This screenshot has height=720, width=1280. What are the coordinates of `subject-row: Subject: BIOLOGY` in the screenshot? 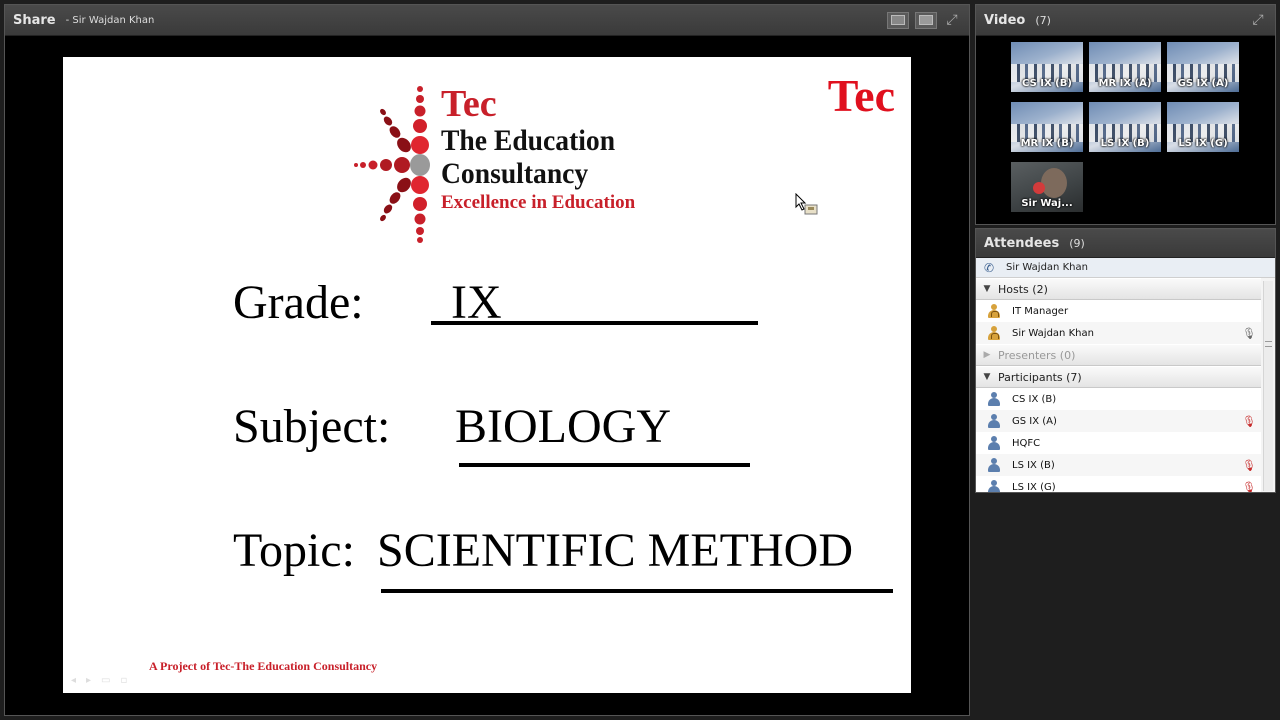 It's located at (513, 433).